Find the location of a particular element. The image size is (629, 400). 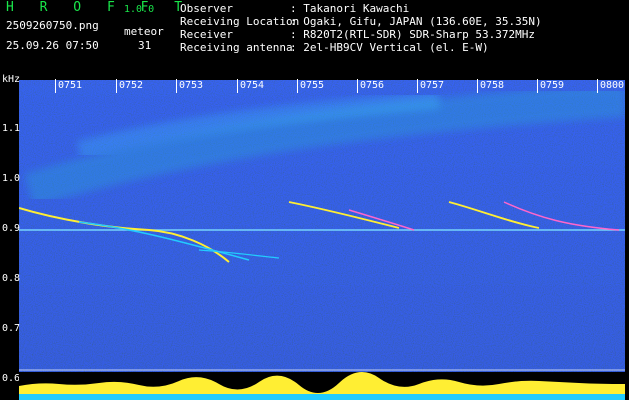

x-tick-0754: 0754 is located at coordinates (252, 85).